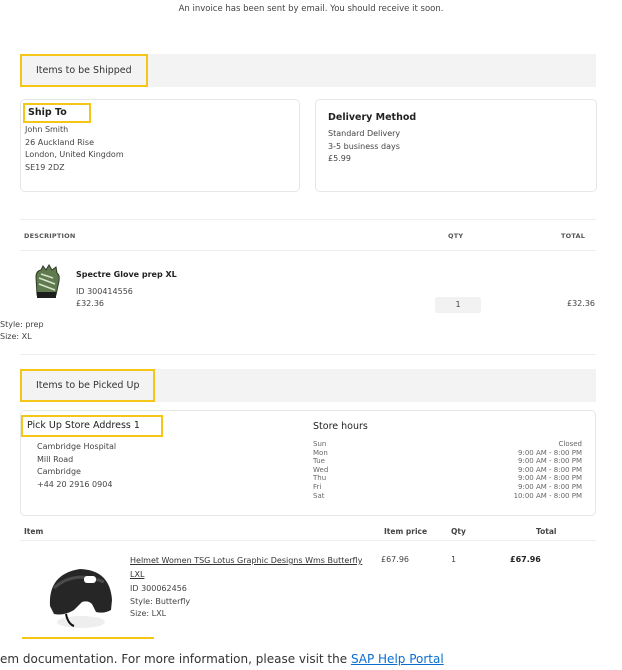 This screenshot has width=622, height=670. What do you see at coordinates (454, 559) in the screenshot?
I see `helmet-item-qty: 1` at bounding box center [454, 559].